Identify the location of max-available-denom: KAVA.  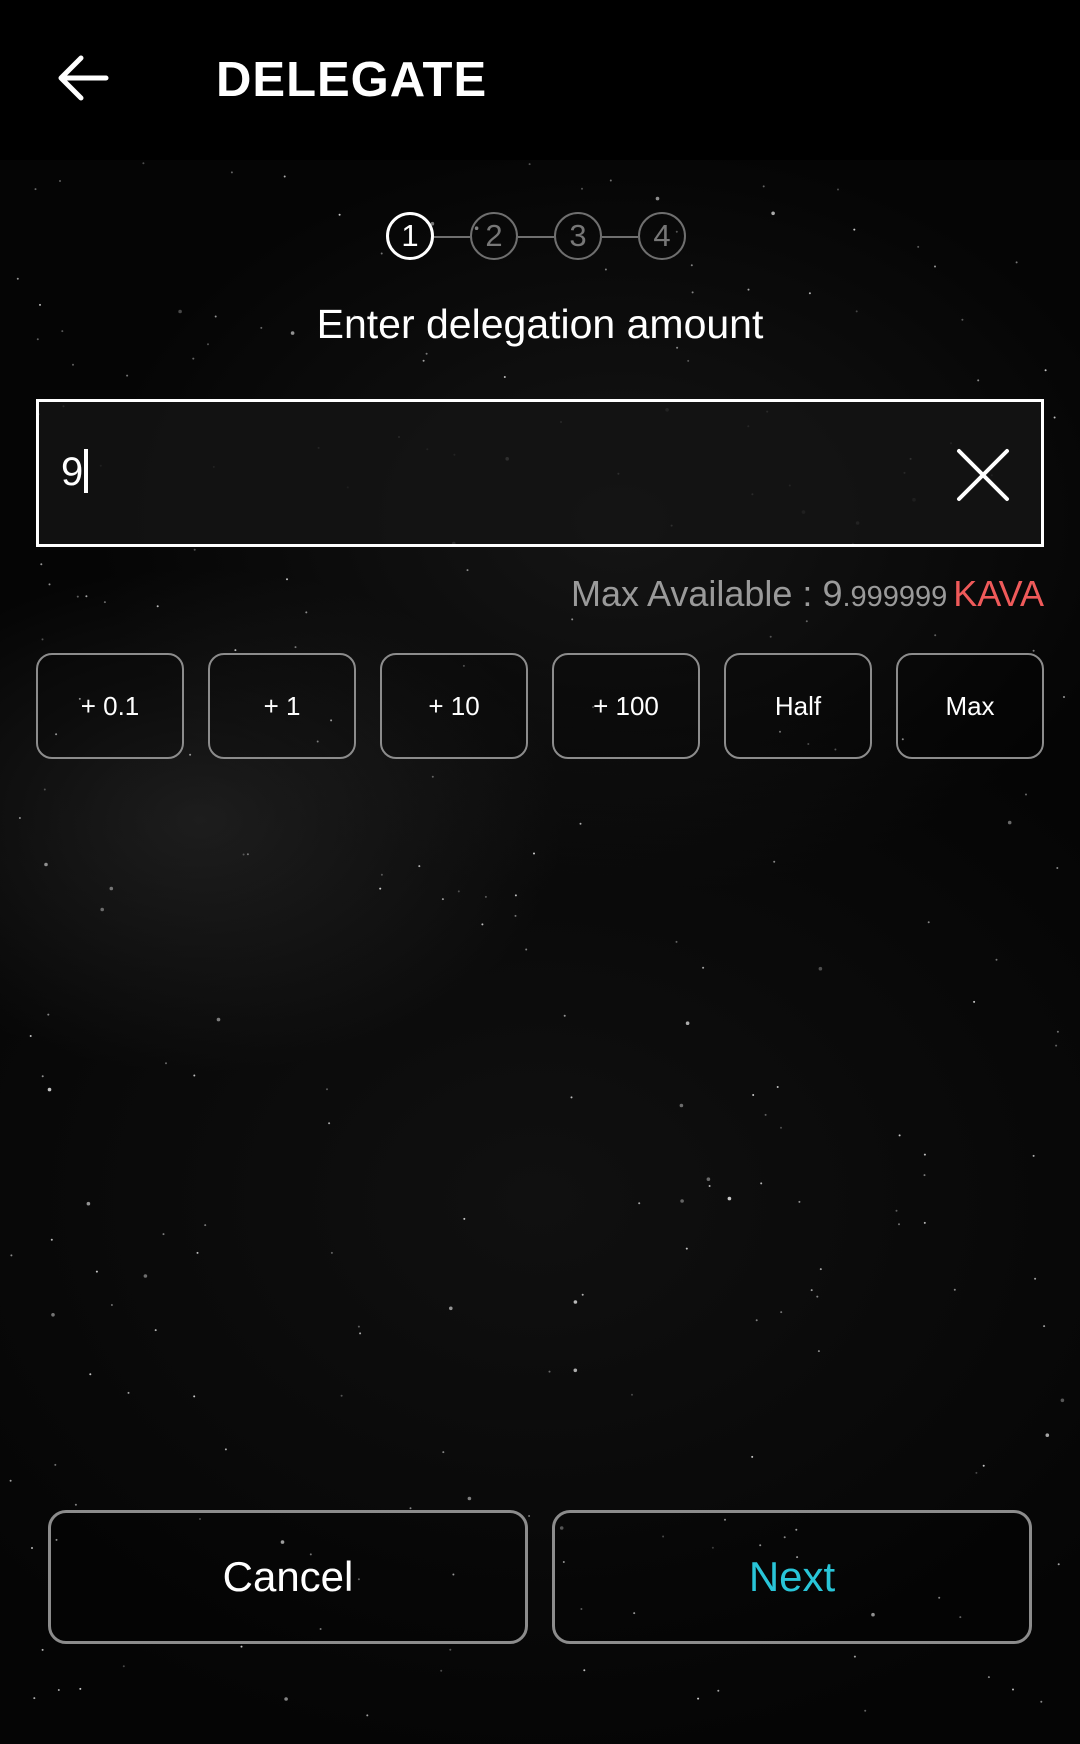
(998, 593).